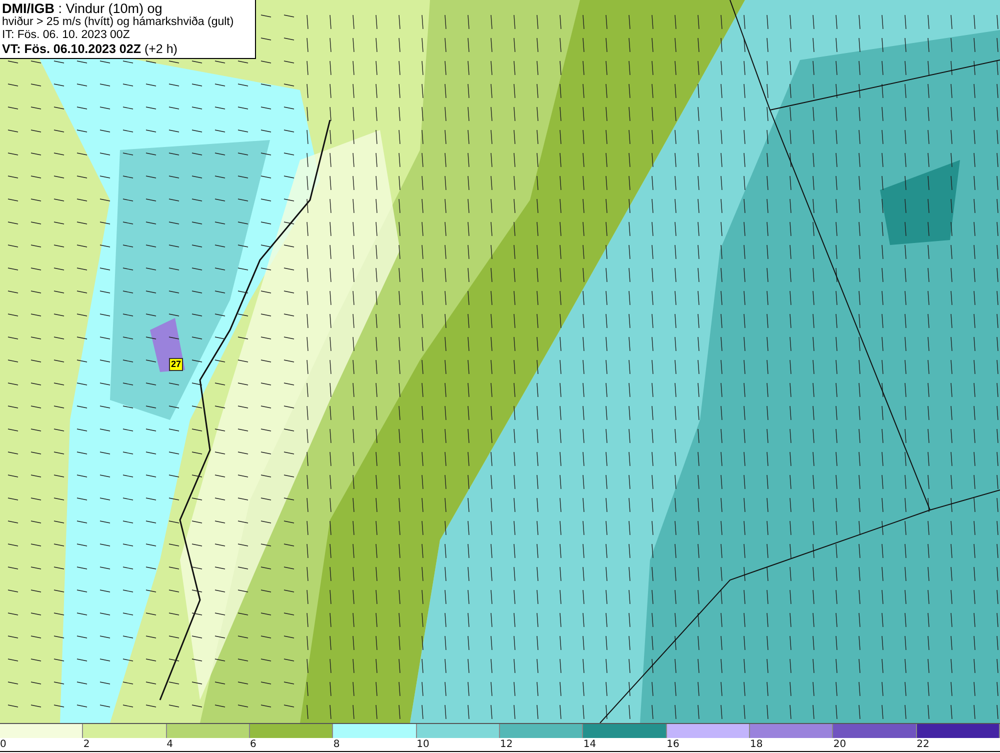  I want to click on title-line: DMI/IGB : Vindur (10m) og, so click(83, 8).